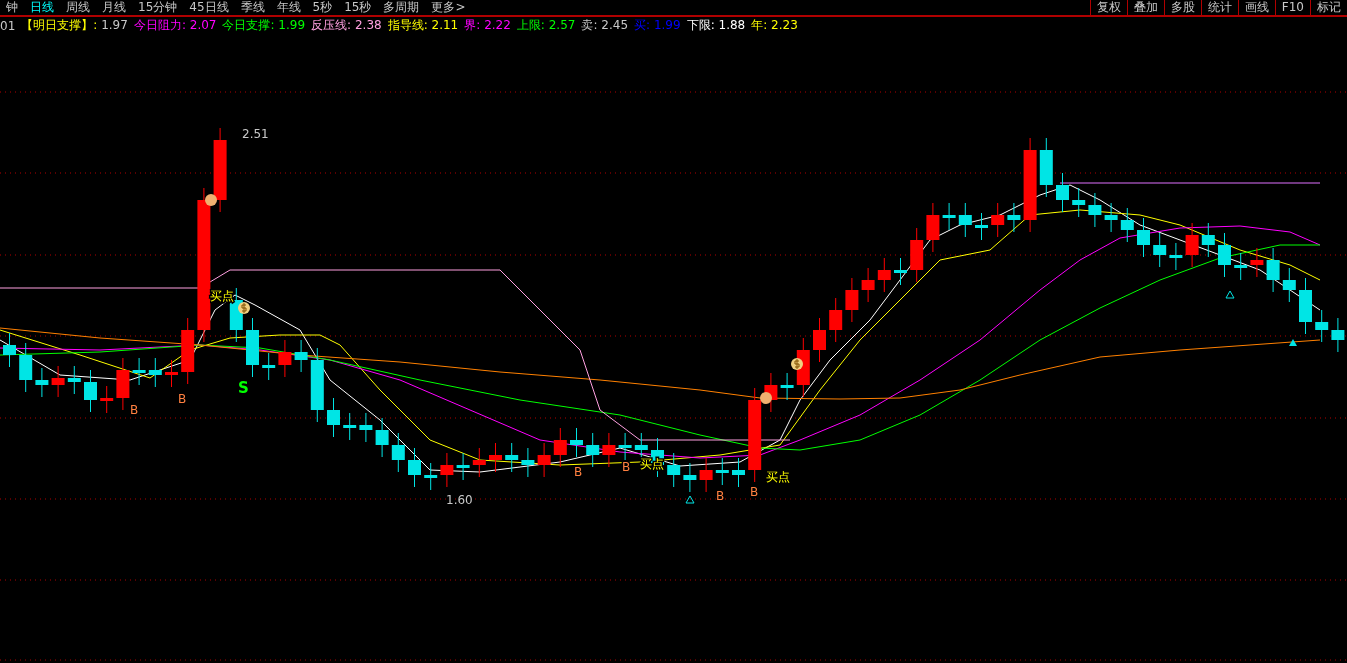  I want to click on indicator-reading: 指导线: 2.11, so click(423, 25).